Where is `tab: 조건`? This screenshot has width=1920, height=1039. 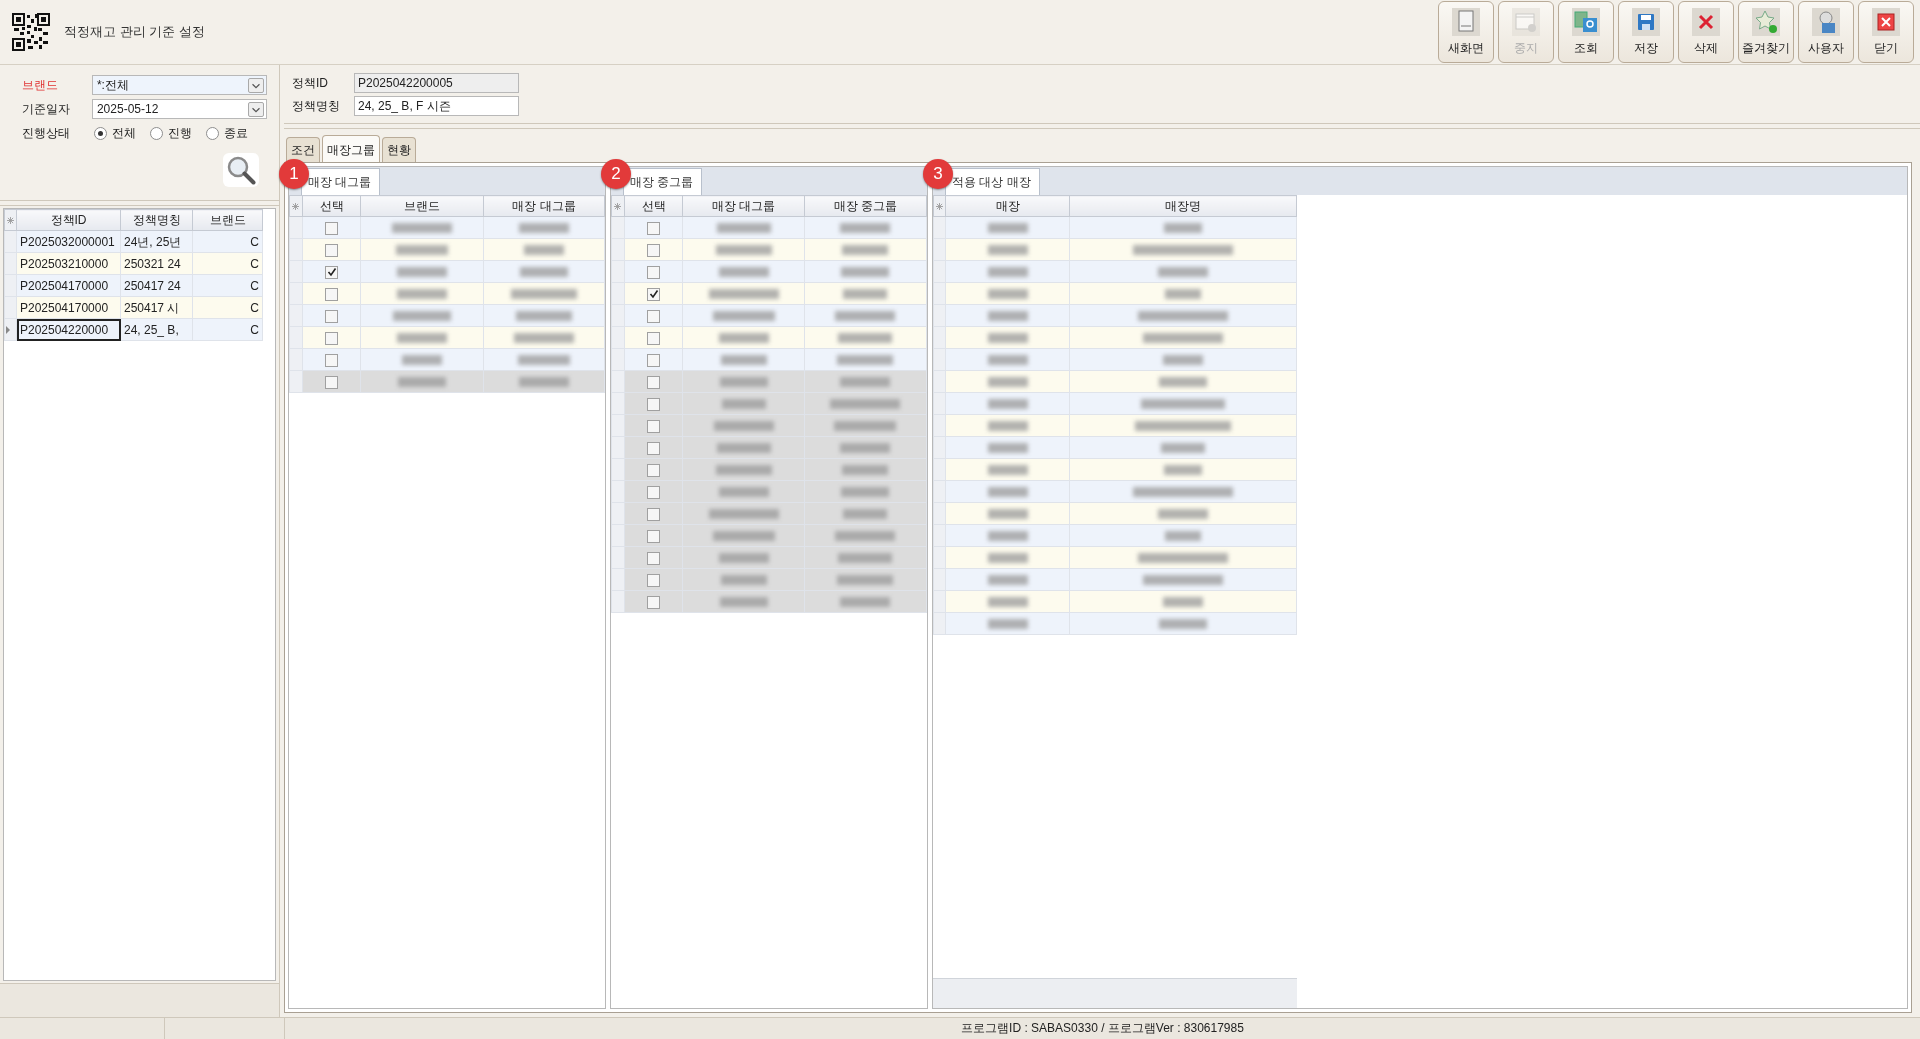
tab: 조건 is located at coordinates (303, 149).